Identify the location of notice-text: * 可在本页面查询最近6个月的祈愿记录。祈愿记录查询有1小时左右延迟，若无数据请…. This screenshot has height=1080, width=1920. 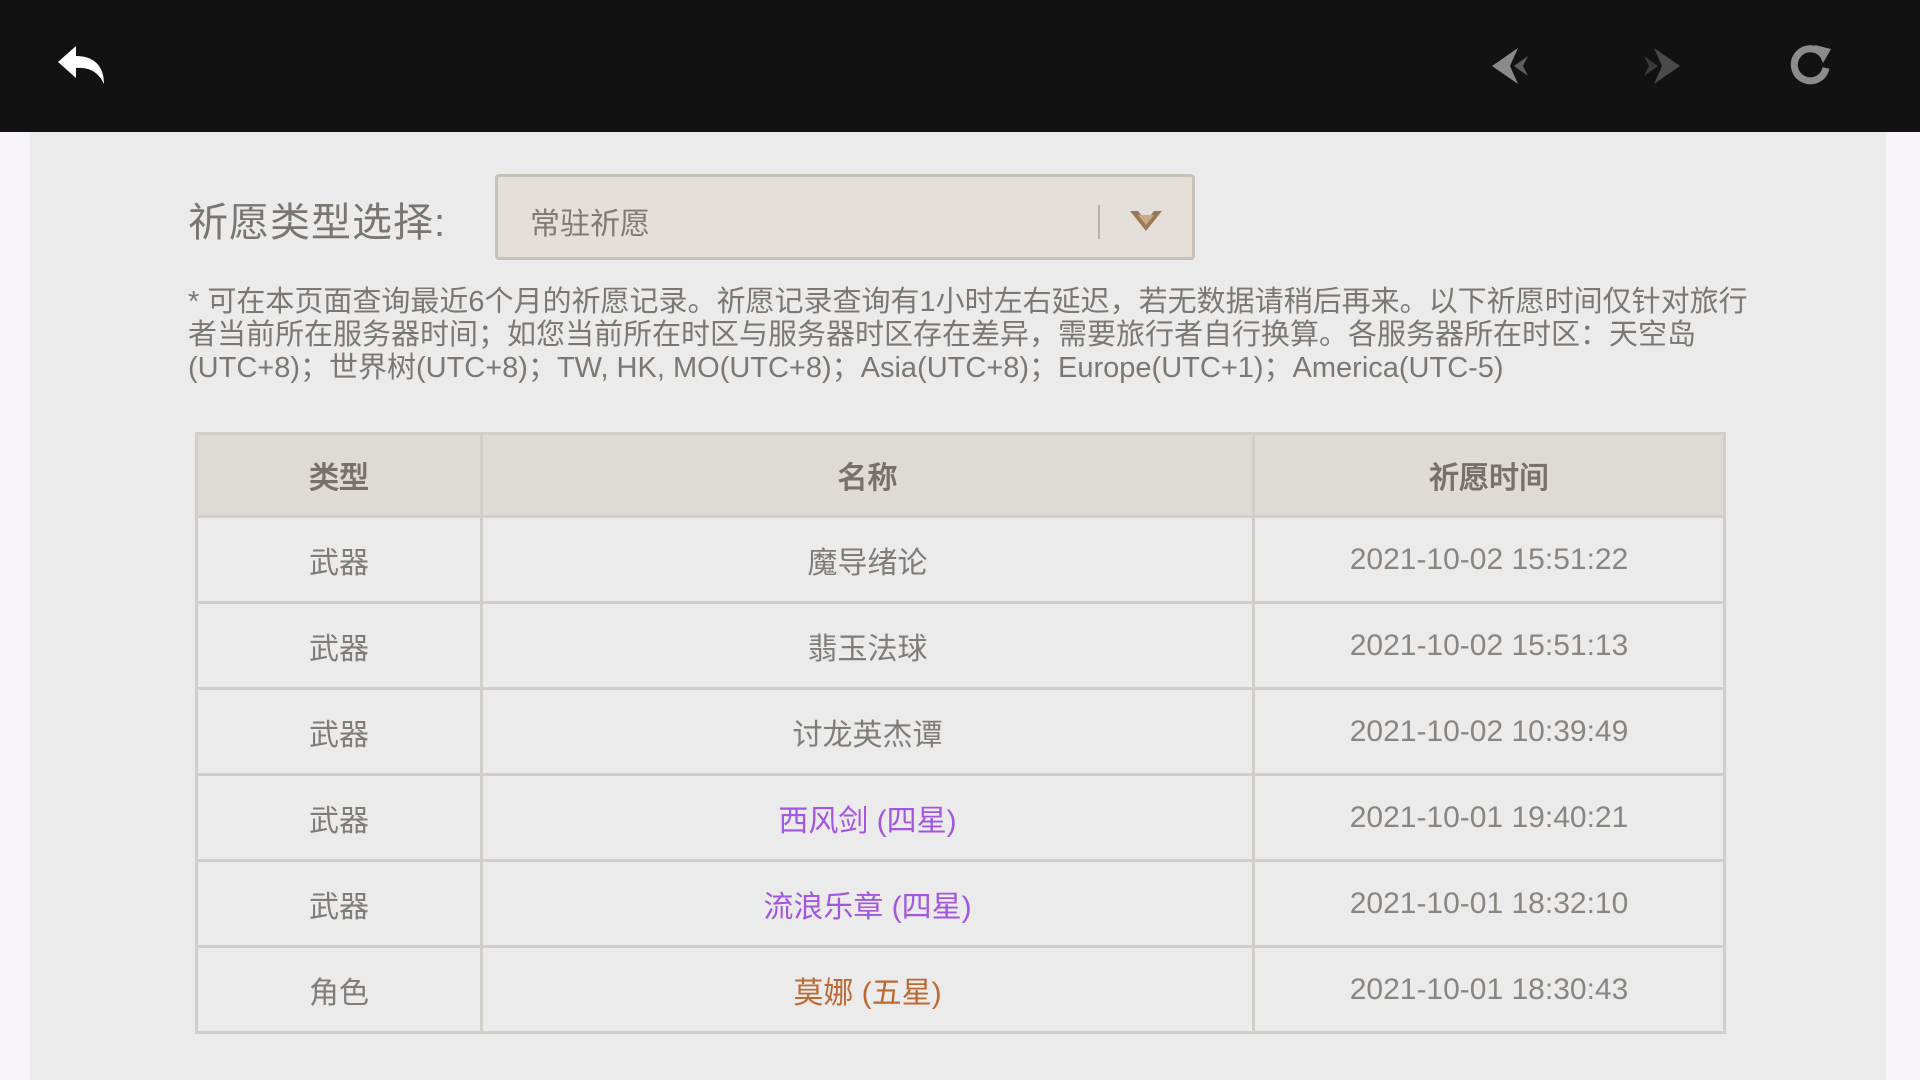
(968, 335).